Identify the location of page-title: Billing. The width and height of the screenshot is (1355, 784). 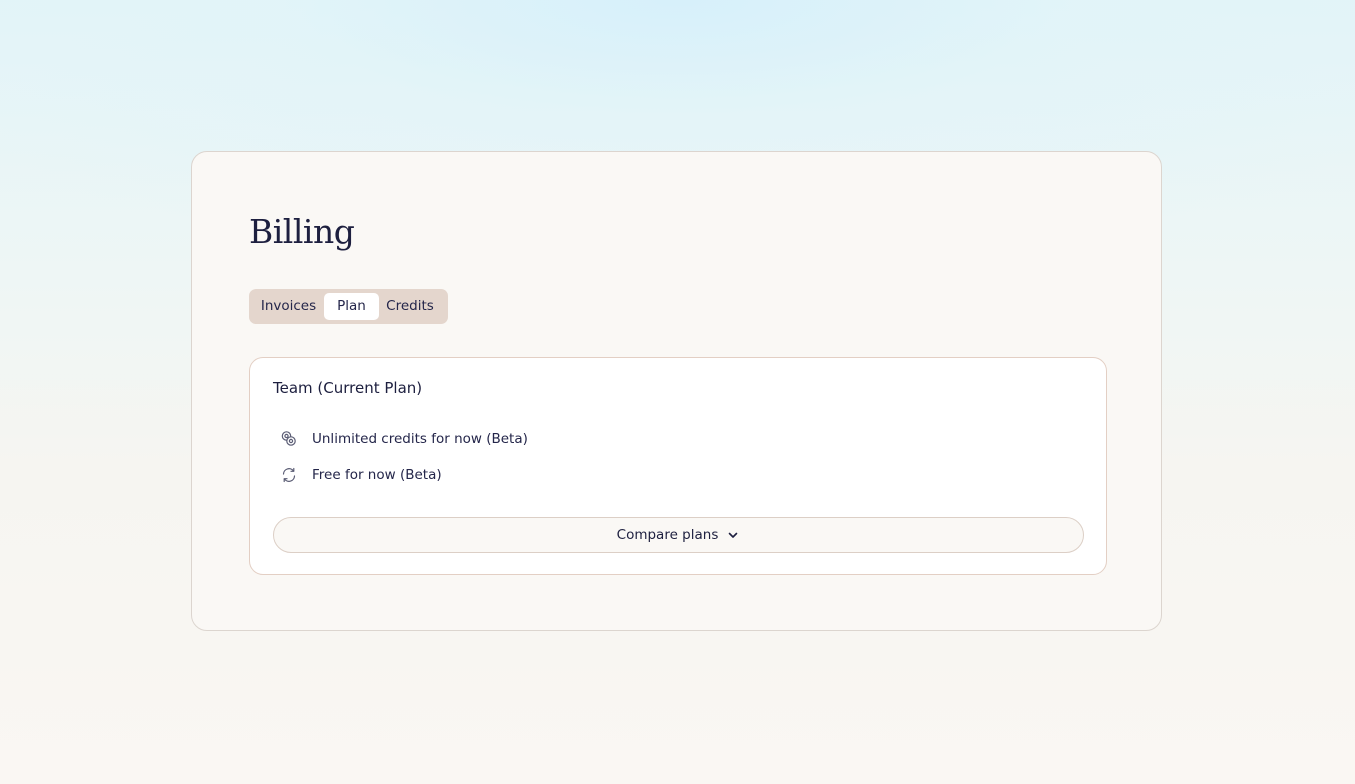
(302, 231).